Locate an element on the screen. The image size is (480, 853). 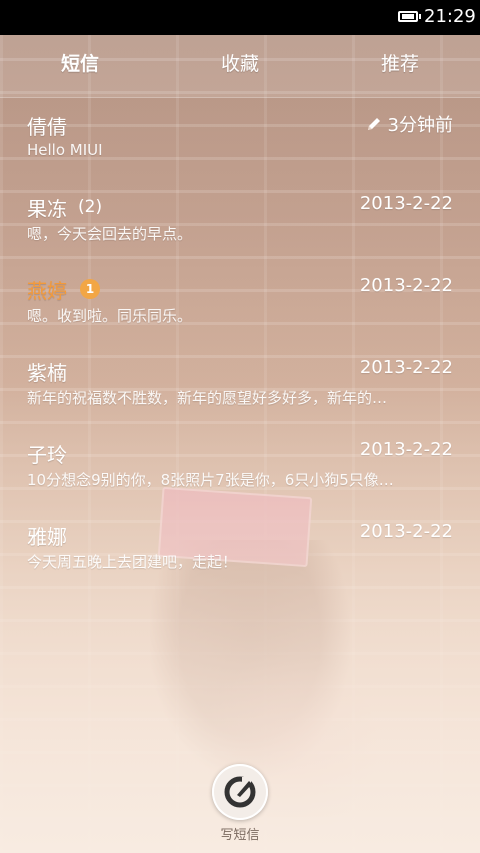
message-count: (2) is located at coordinates (90, 207).